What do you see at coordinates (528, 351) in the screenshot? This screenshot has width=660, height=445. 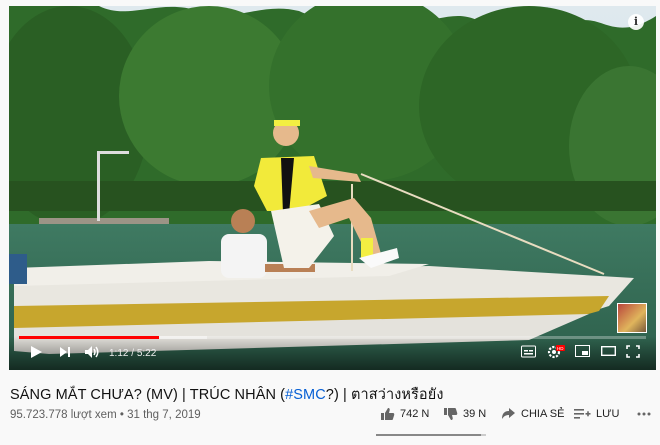 I see `subtitles-icon` at bounding box center [528, 351].